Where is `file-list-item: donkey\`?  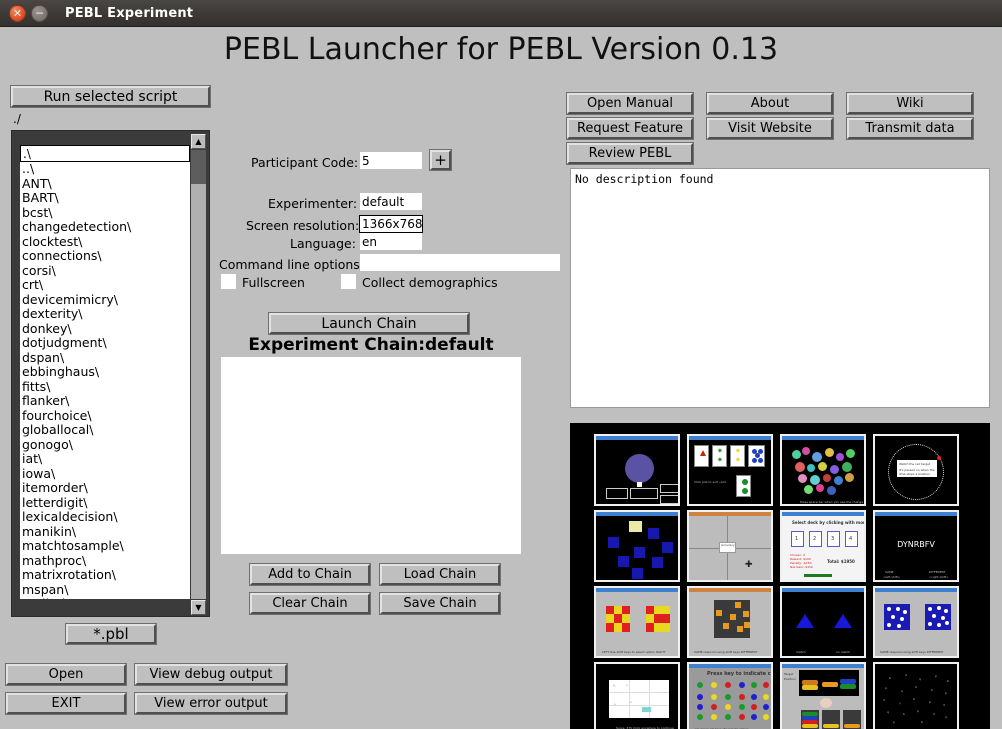 file-list-item: donkey\ is located at coordinates (105, 329).